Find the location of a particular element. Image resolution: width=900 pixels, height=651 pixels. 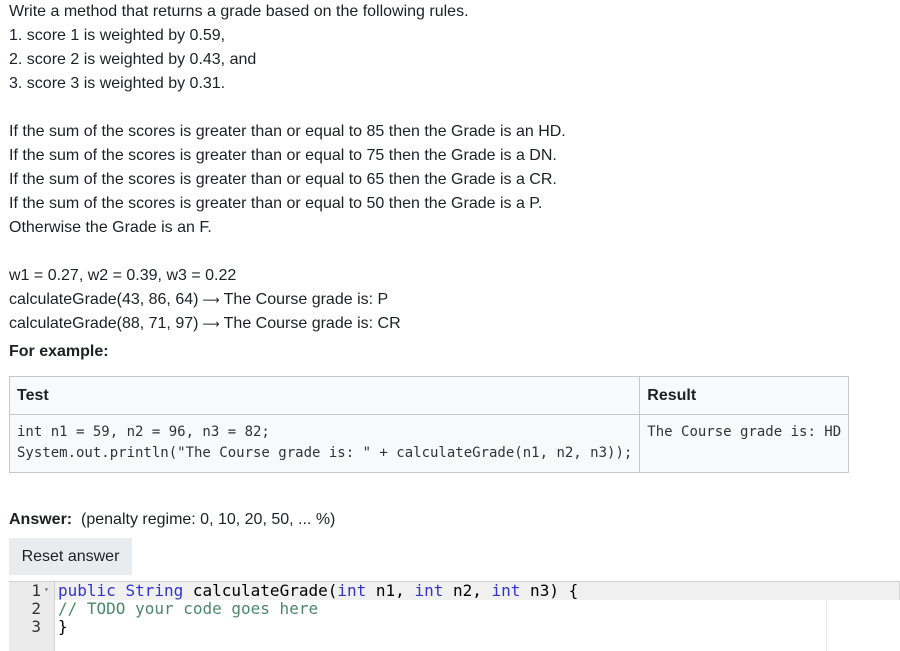

code-text: calculateGrade( is located at coordinates (260, 590).